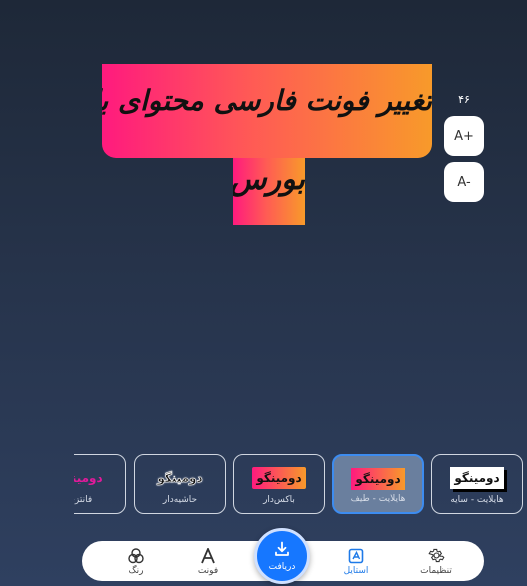  Describe the element at coordinates (83, 500) in the screenshot. I see `style-label-fantasy: فانتزی` at that location.